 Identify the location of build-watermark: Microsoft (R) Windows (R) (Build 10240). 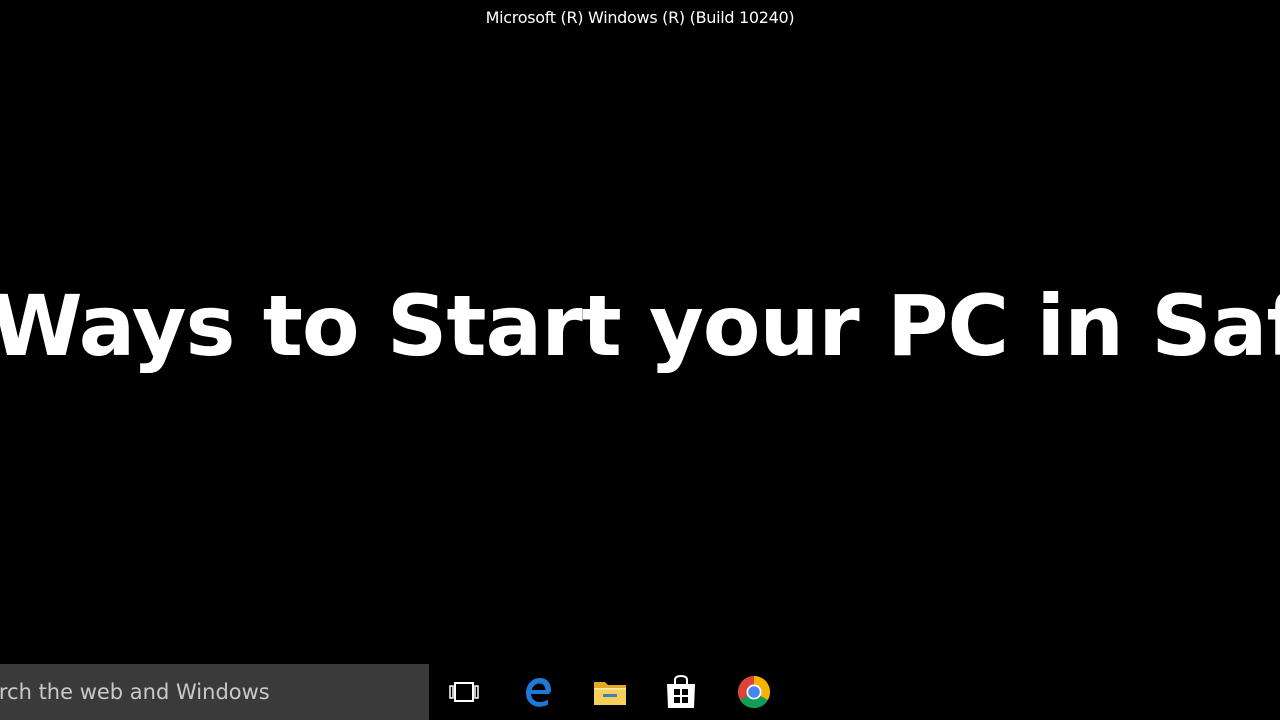
(640, 17).